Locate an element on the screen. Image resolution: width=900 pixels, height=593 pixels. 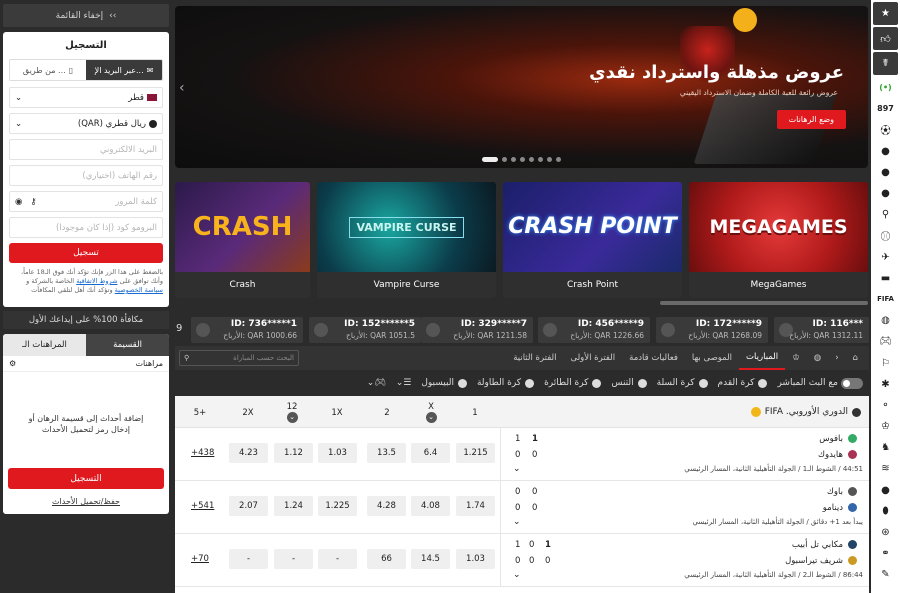
sprint-icon: ⚐ is located at coordinates (885, 362).